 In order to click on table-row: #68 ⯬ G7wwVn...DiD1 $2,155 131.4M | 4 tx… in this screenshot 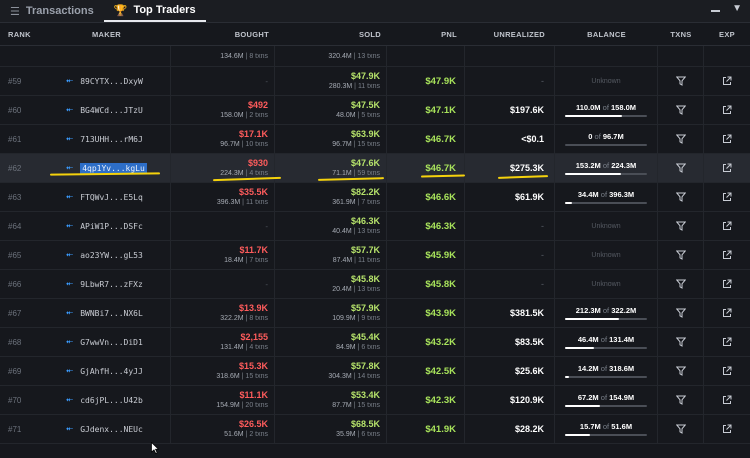, I will do `click(375, 342)`.